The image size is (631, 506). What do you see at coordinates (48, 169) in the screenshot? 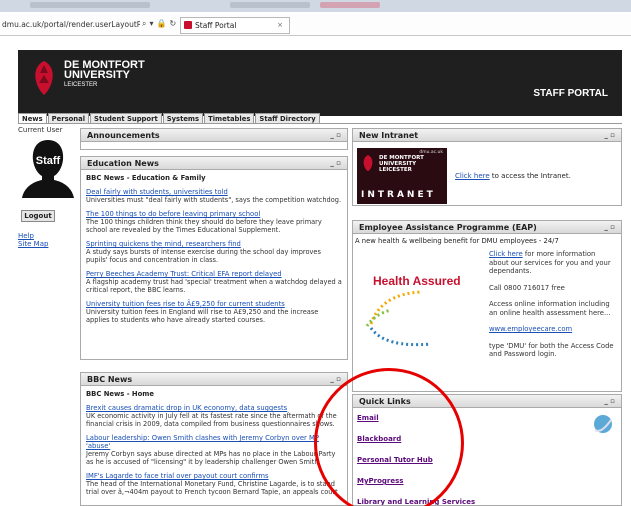
I see `avatar: Staff` at bounding box center [48, 169].